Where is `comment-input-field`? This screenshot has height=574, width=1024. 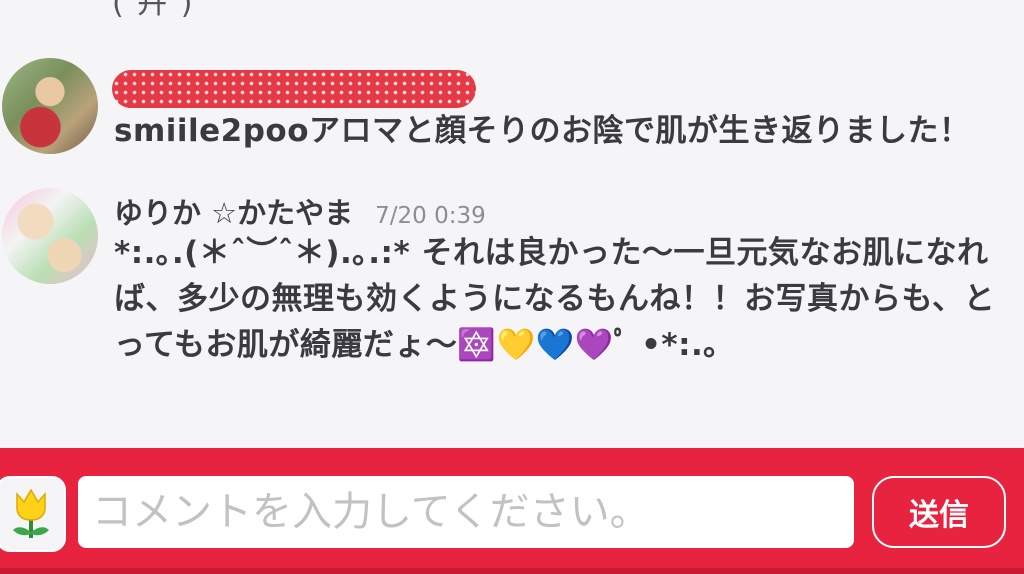
comment-input-field is located at coordinates (466, 512).